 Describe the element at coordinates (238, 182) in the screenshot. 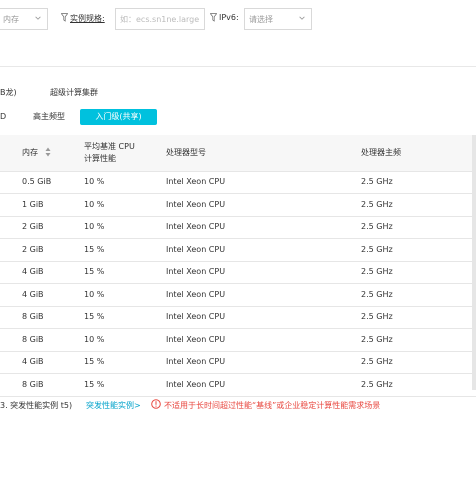

I see `table-row: 0.5 GiB 10 % Intel Xeon CPU 2.5 GHz` at that location.